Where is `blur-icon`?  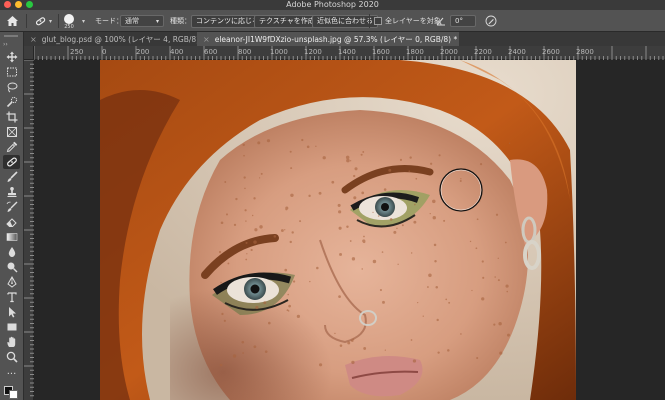 blur-icon is located at coordinates (11, 252).